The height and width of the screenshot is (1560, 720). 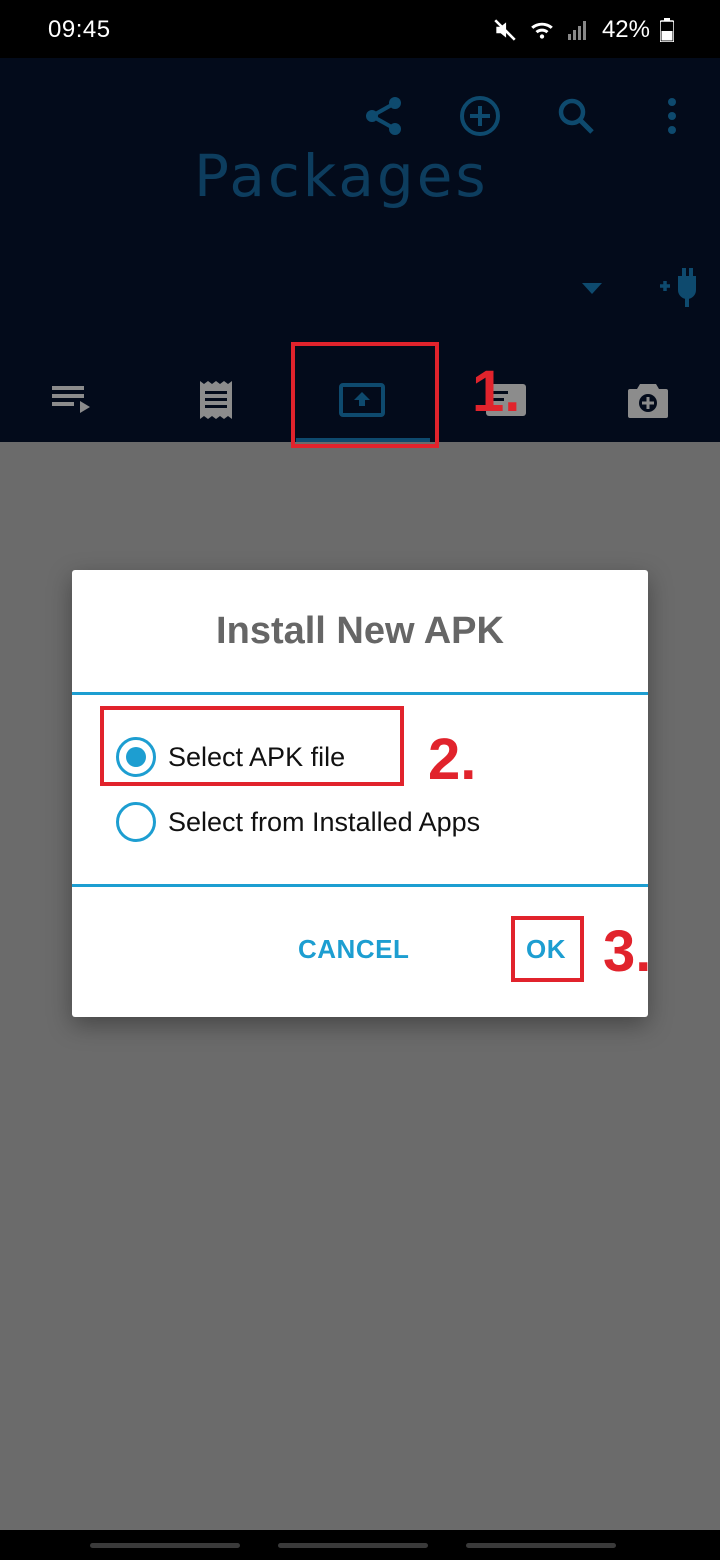 I want to click on signal-icon, so click(x=576, y=30).